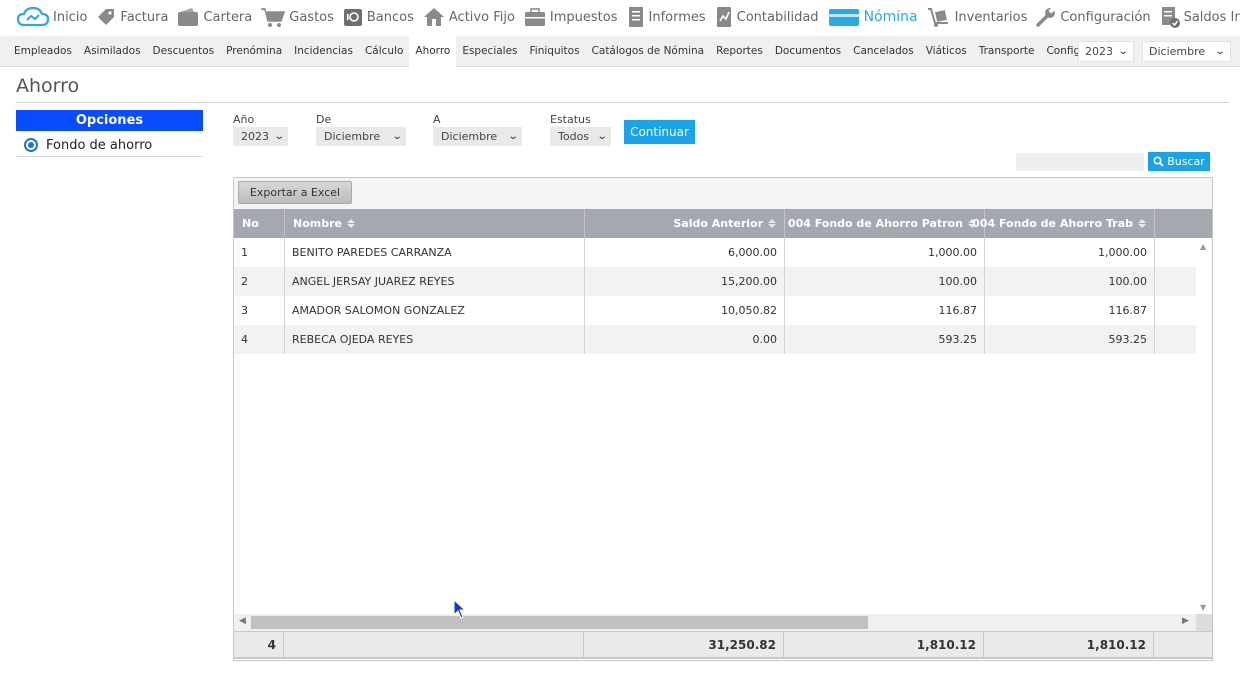 Image resolution: width=1240 pixels, height=679 pixels. Describe the element at coordinates (1063, 223) in the screenshot. I see `col-header-fondo-trab: 004 Fondo de Ahorro Trab` at that location.